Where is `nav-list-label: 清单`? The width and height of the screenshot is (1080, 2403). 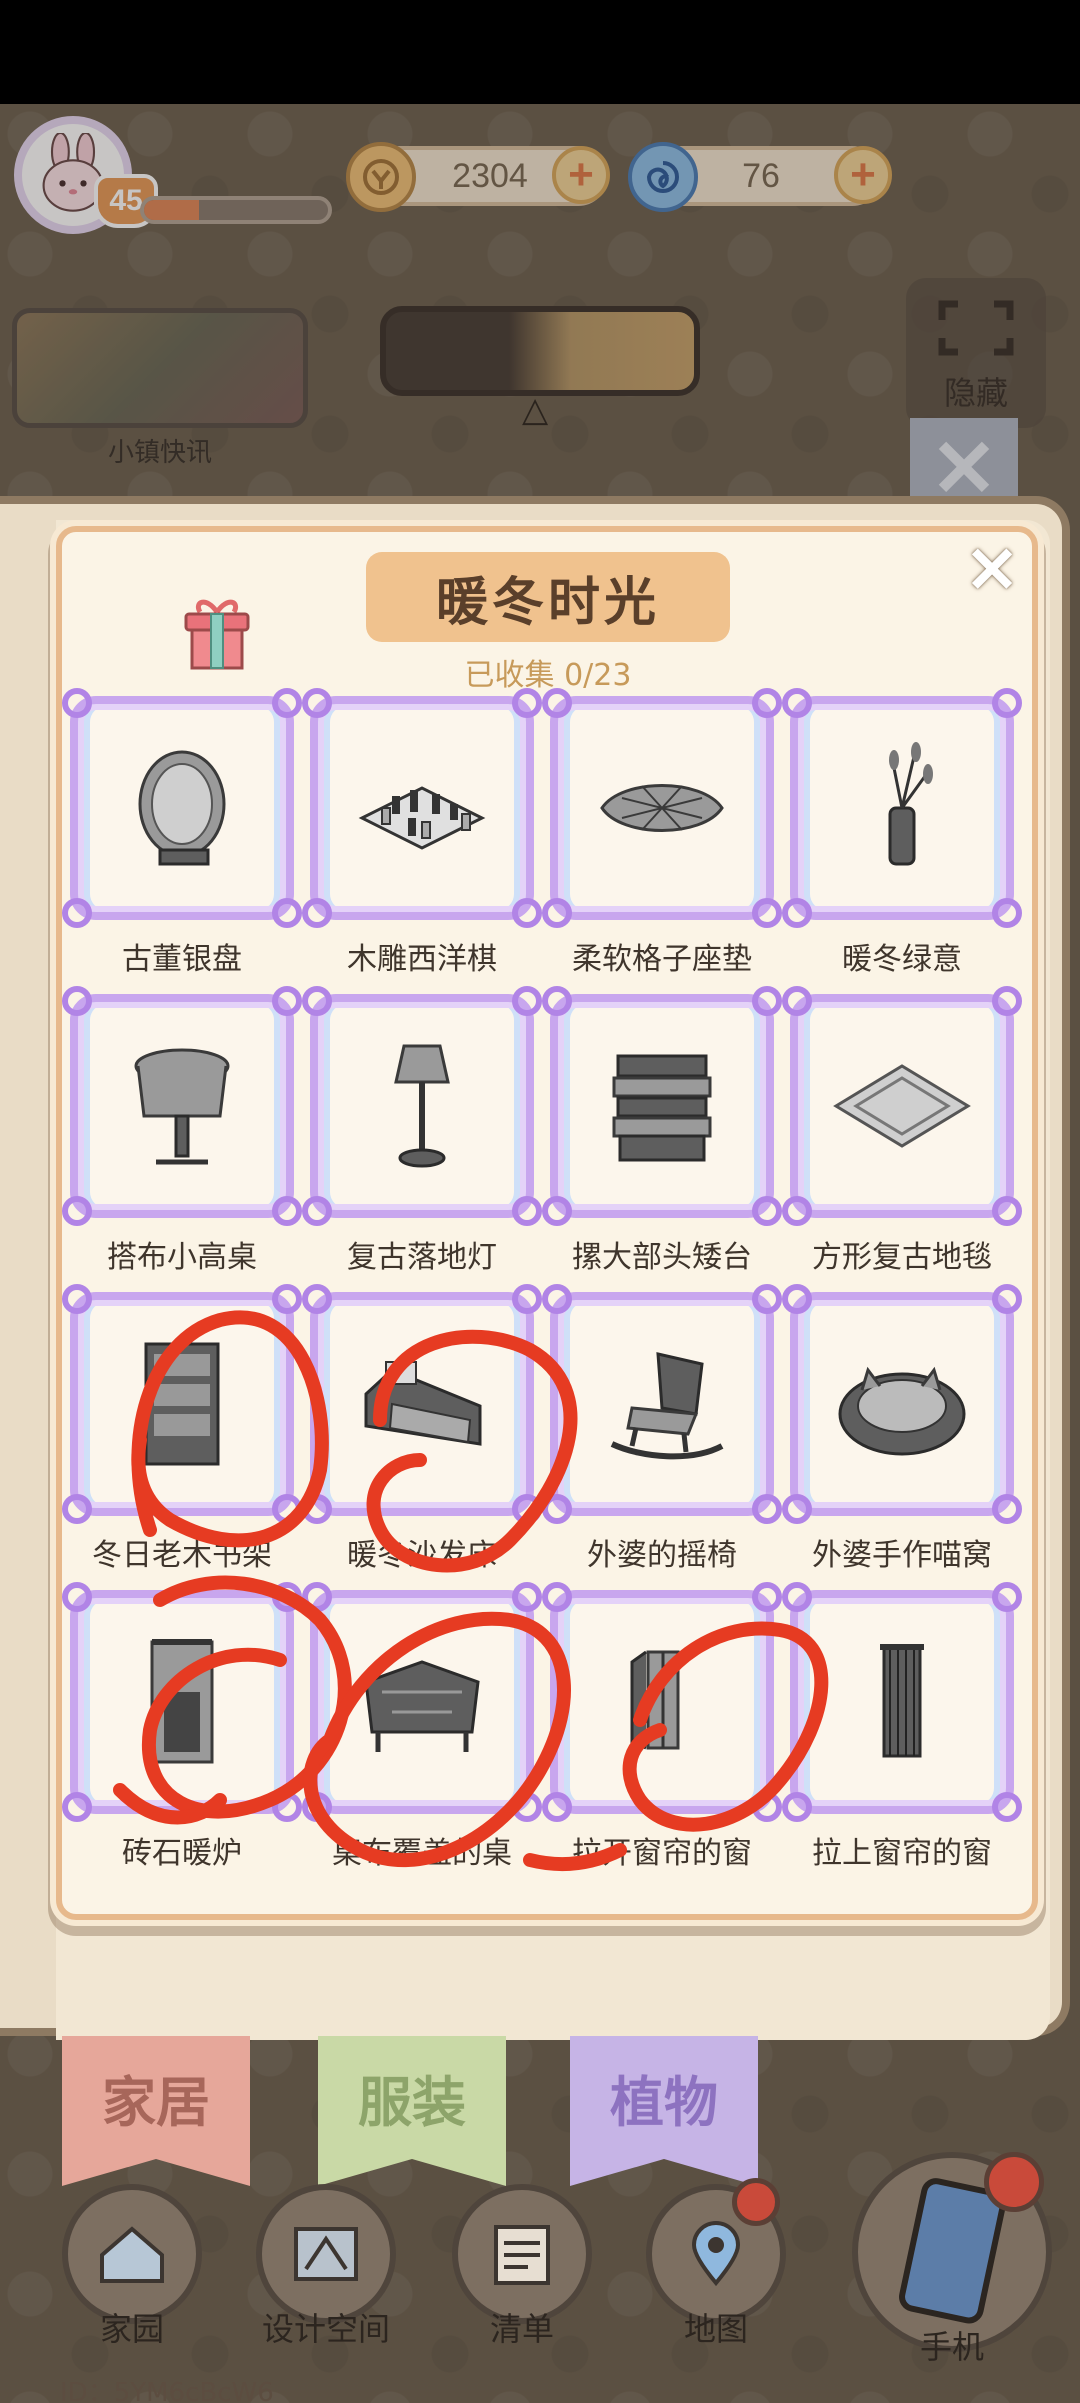 nav-list-label: 清单 is located at coordinates (521, 2329).